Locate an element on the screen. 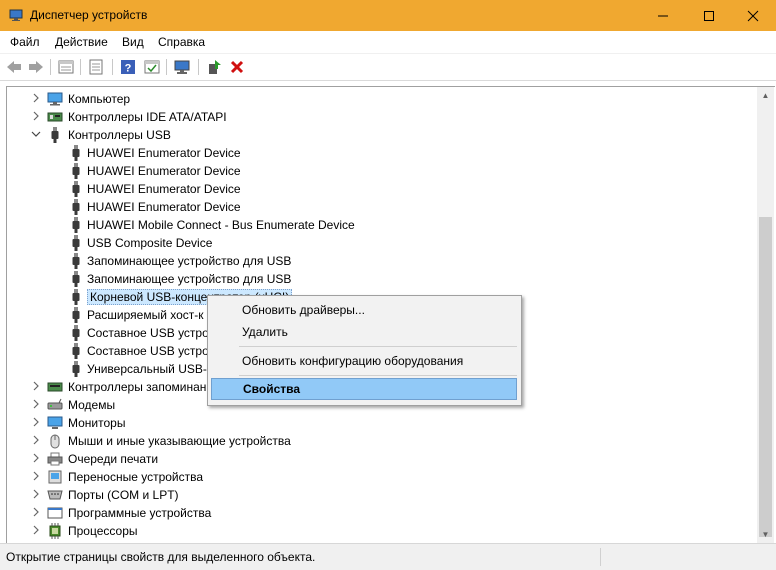 This screenshot has height=570, width=776. forward-arrow-icon is located at coordinates (36, 67).